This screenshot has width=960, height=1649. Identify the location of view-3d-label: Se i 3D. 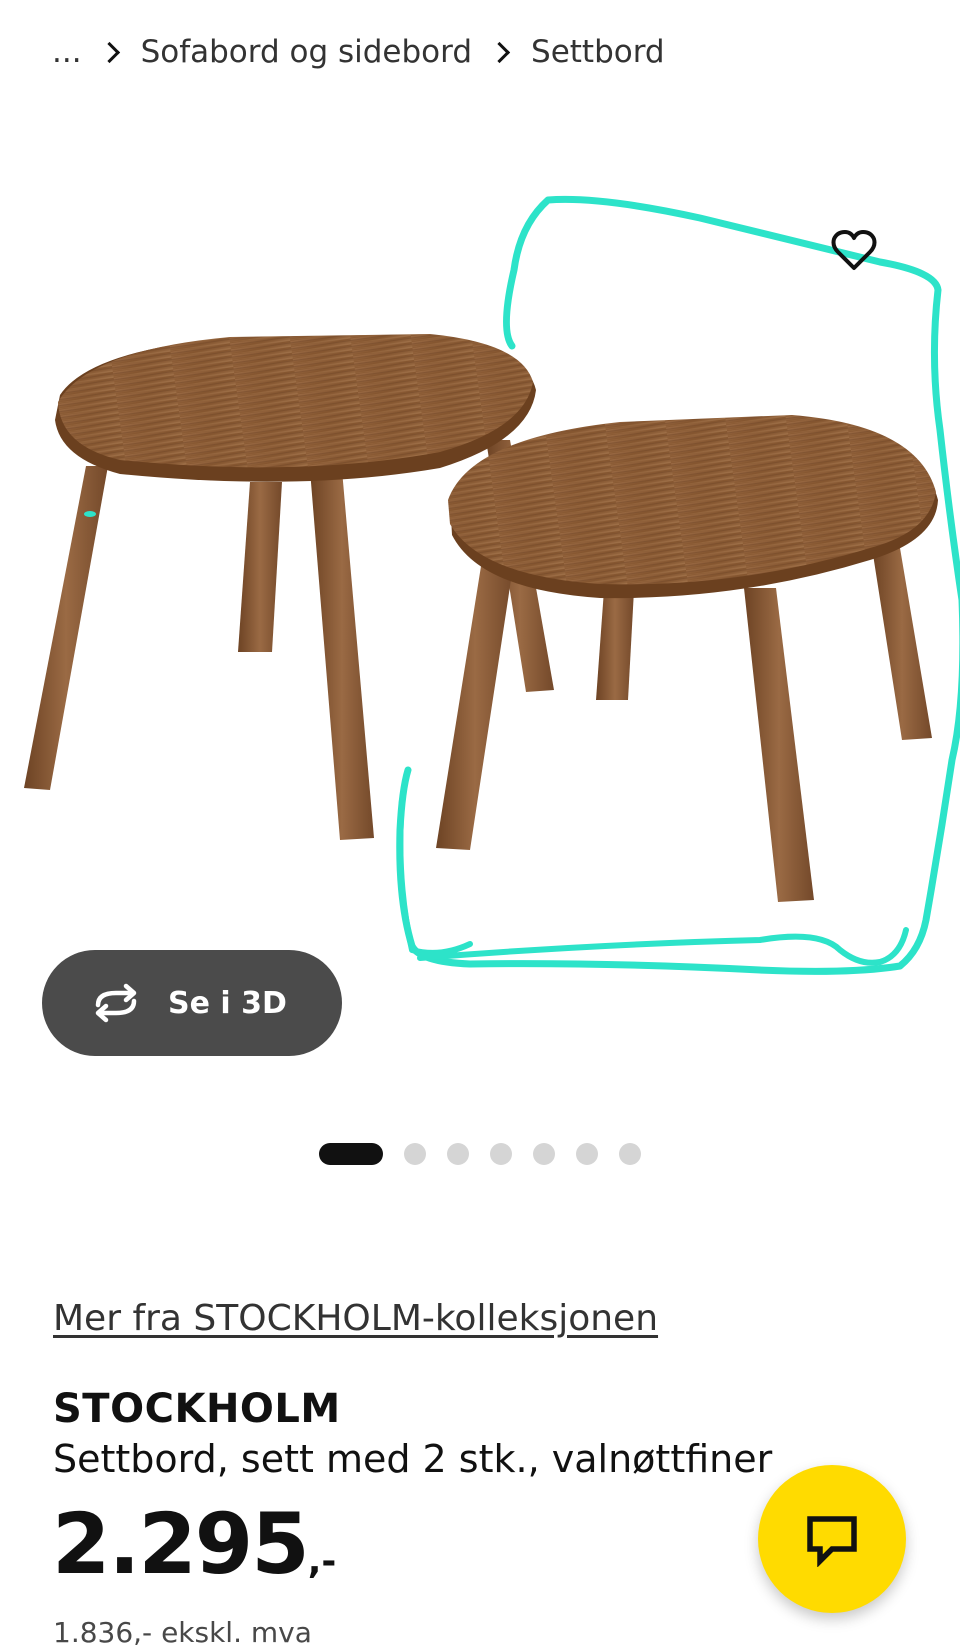
(227, 1003).